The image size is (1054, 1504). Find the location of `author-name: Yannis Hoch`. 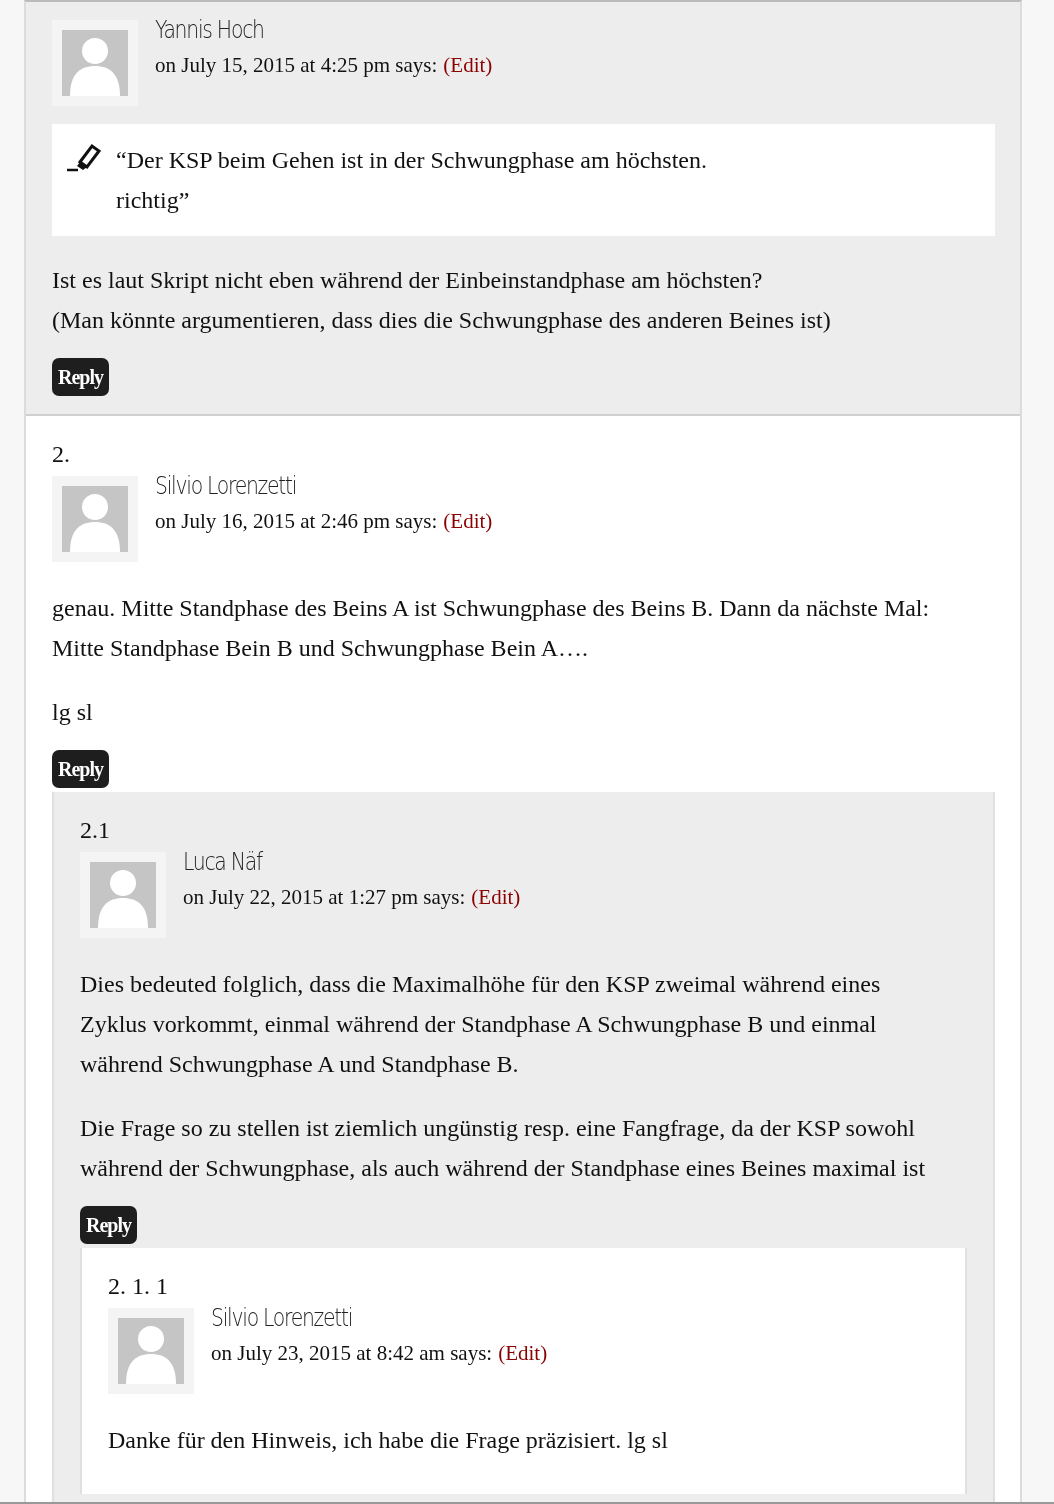

author-name: Yannis Hoch is located at coordinates (210, 30).